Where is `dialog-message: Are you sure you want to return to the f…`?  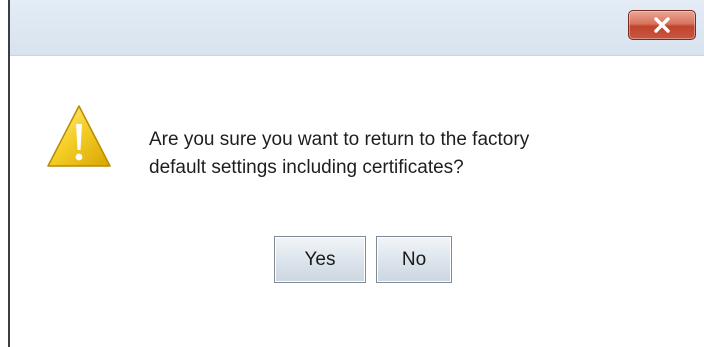 dialog-message: Are you sure you want to return to the f… is located at coordinates (409, 154).